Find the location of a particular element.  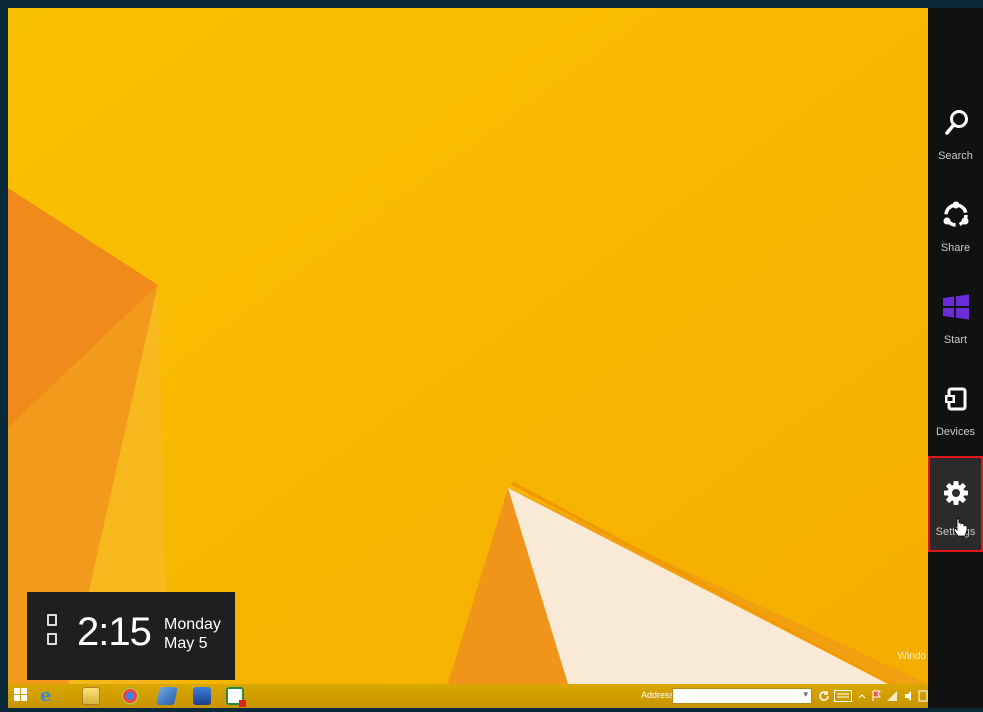

address-input: ▾ is located at coordinates (742, 696).